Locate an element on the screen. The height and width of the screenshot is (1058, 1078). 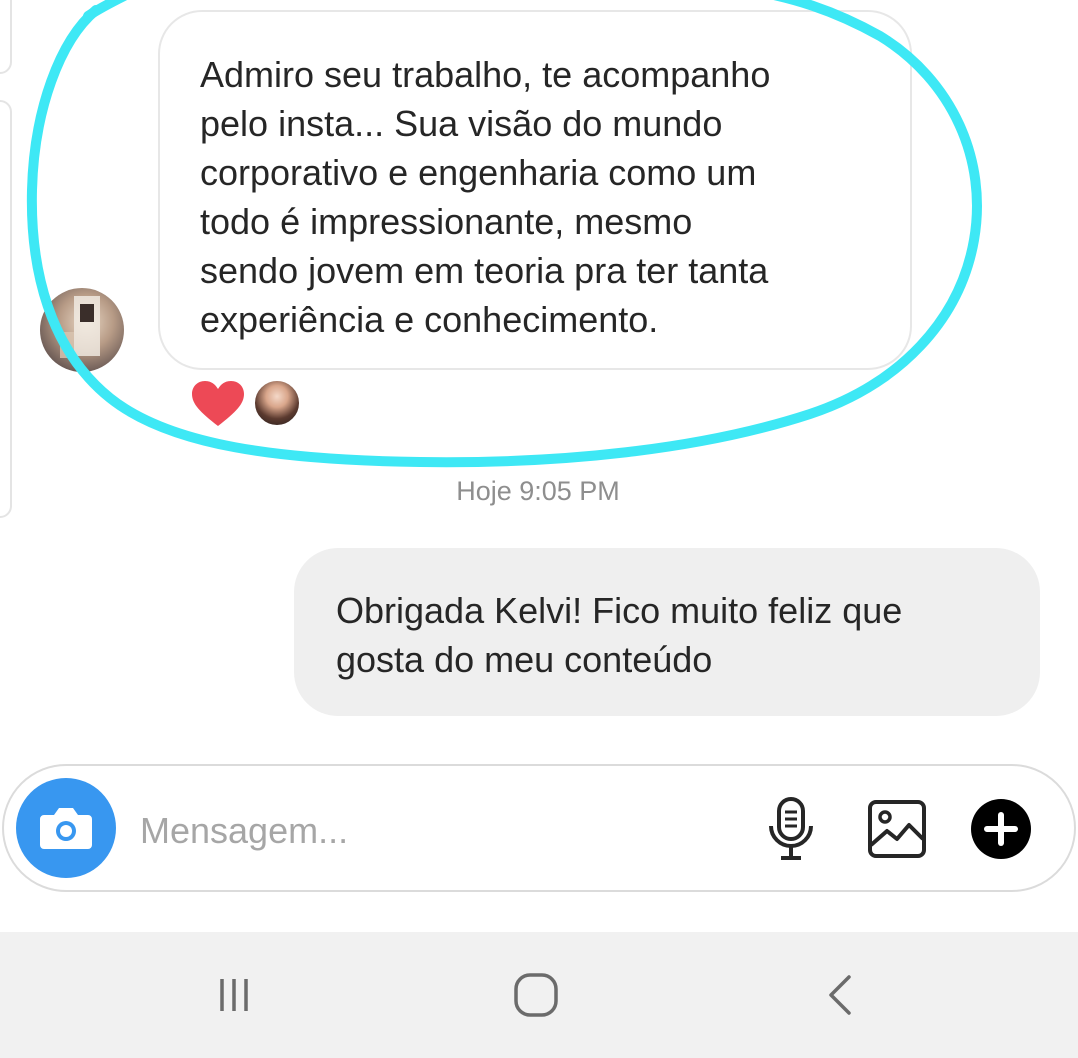
microphone-icon is located at coordinates (791, 828).